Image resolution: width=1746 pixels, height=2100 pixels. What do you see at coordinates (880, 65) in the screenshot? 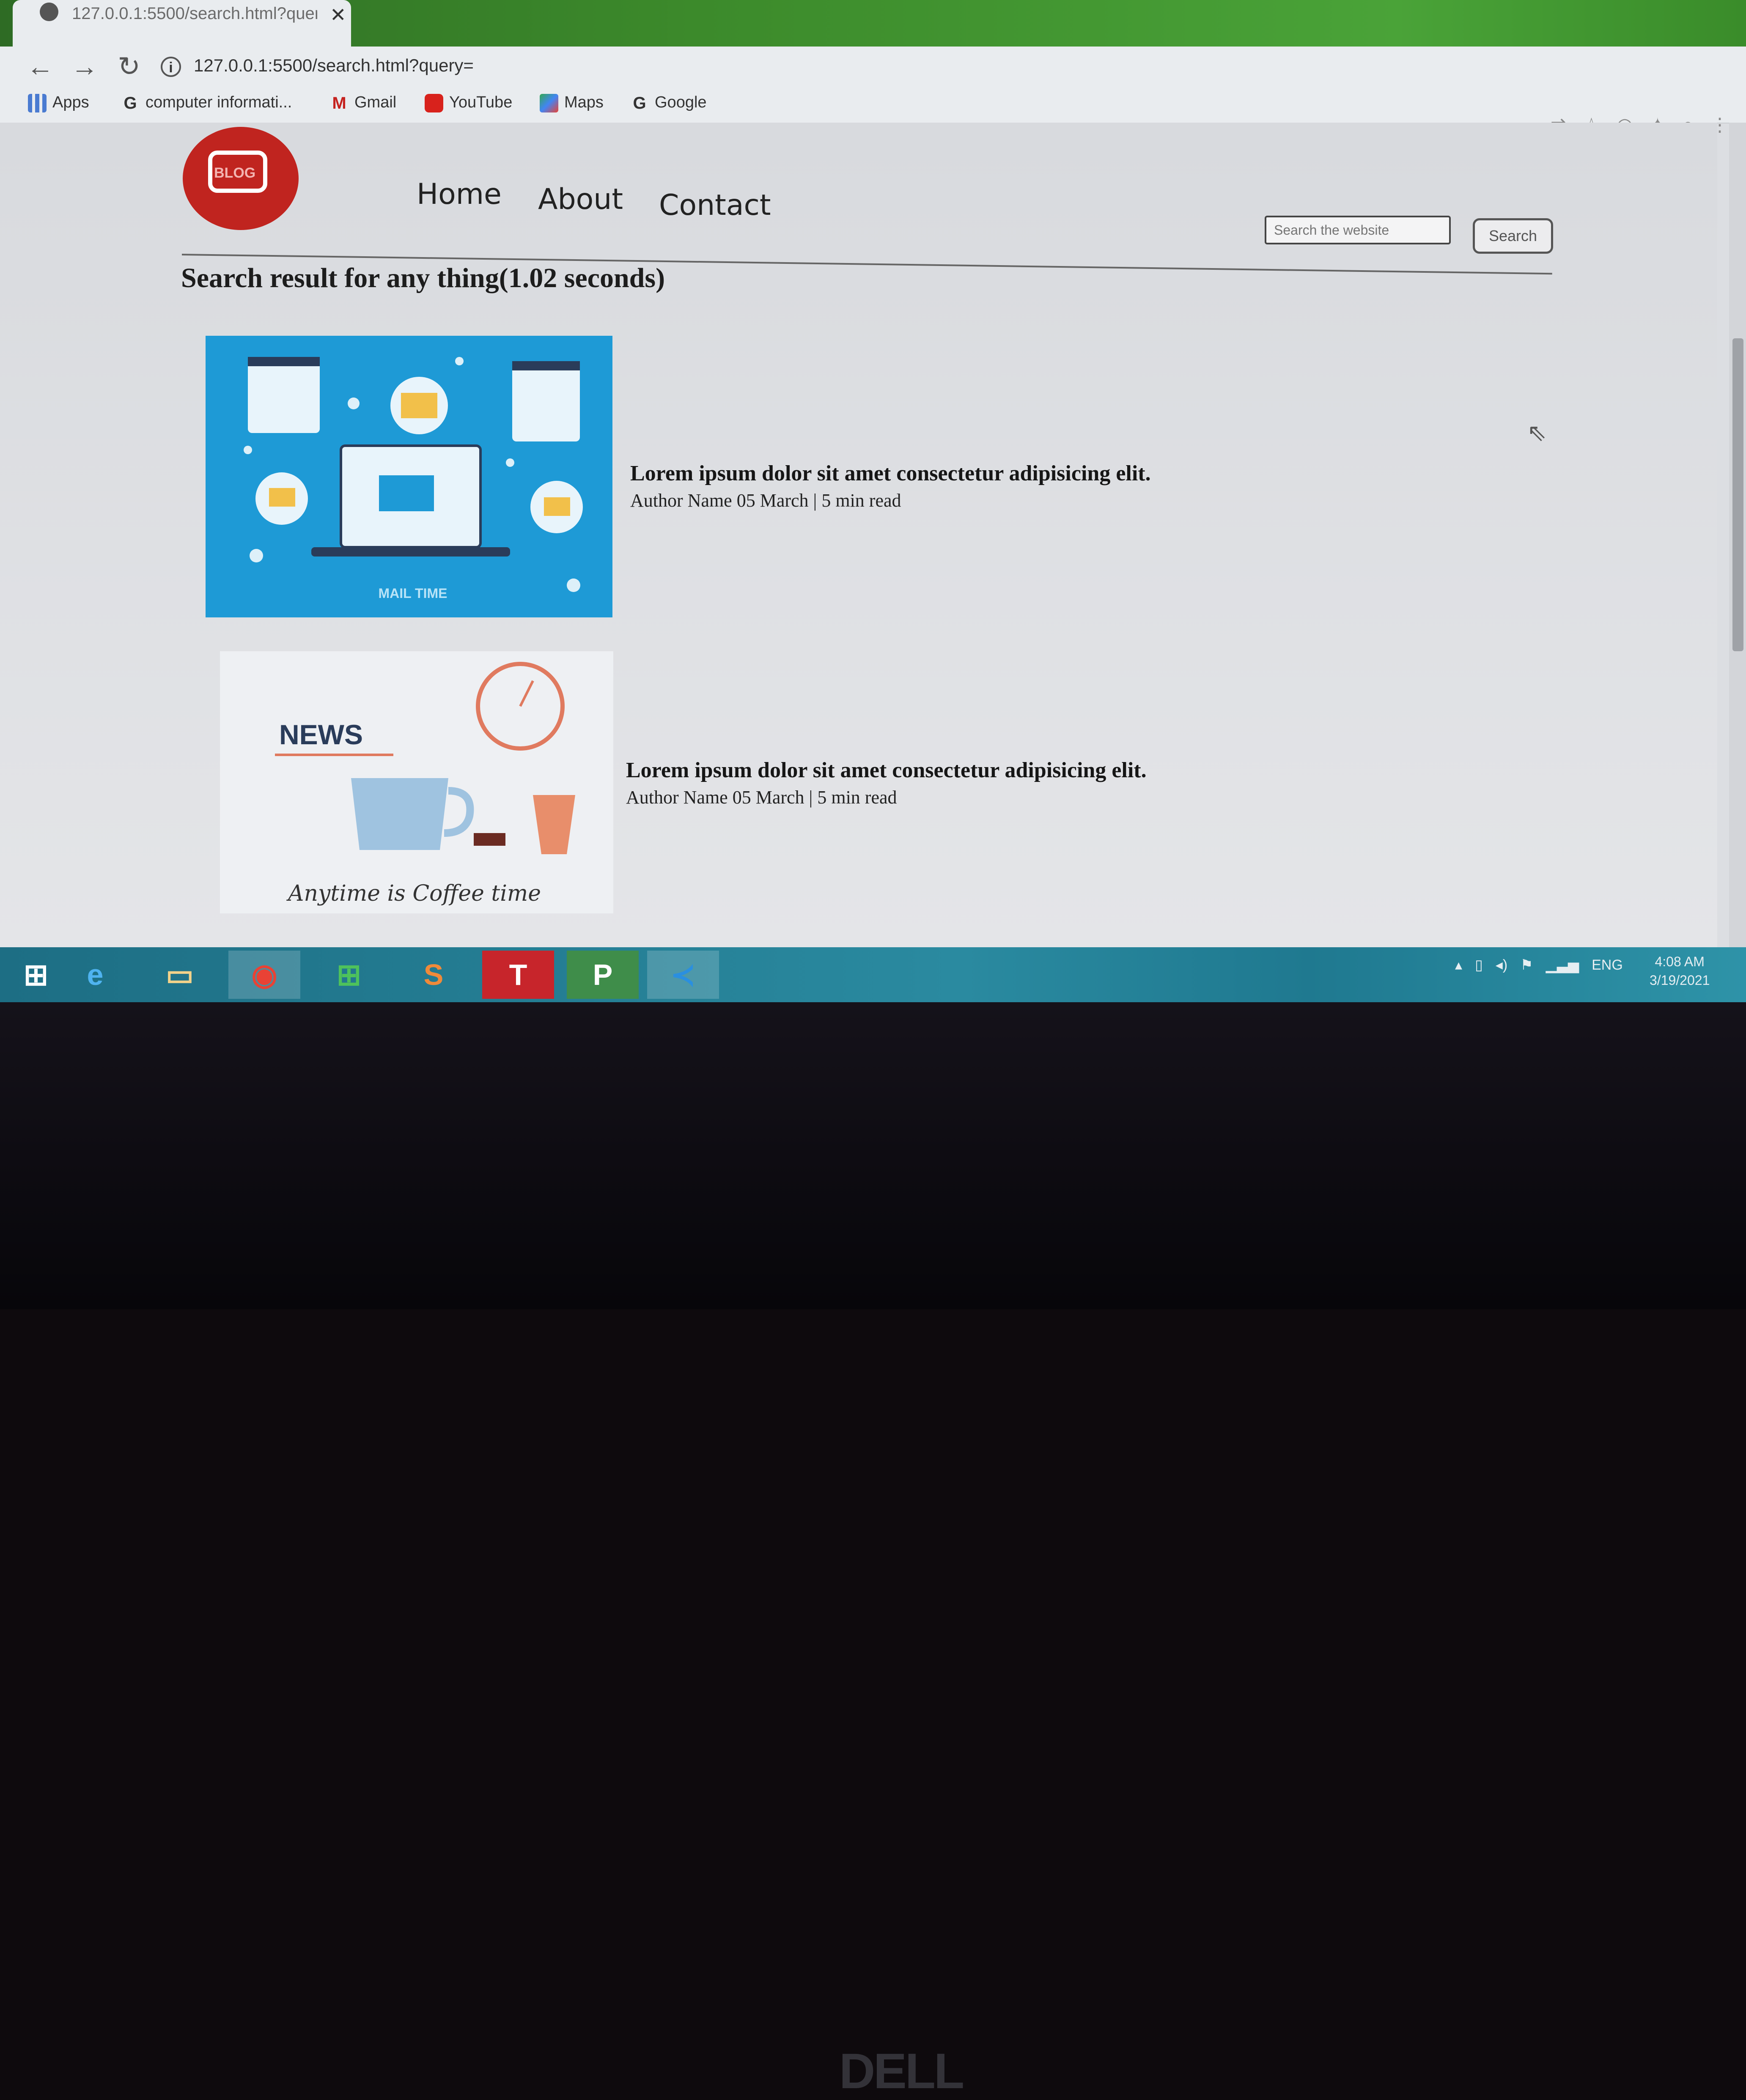
I see `address-bar: i 127.0.0.1:5500/search.html?query=` at bounding box center [880, 65].